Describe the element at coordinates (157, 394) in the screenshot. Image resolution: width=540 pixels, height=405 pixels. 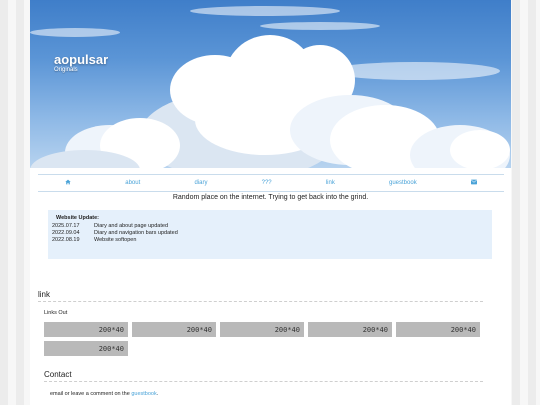
I see `contact-text-after: .` at that location.